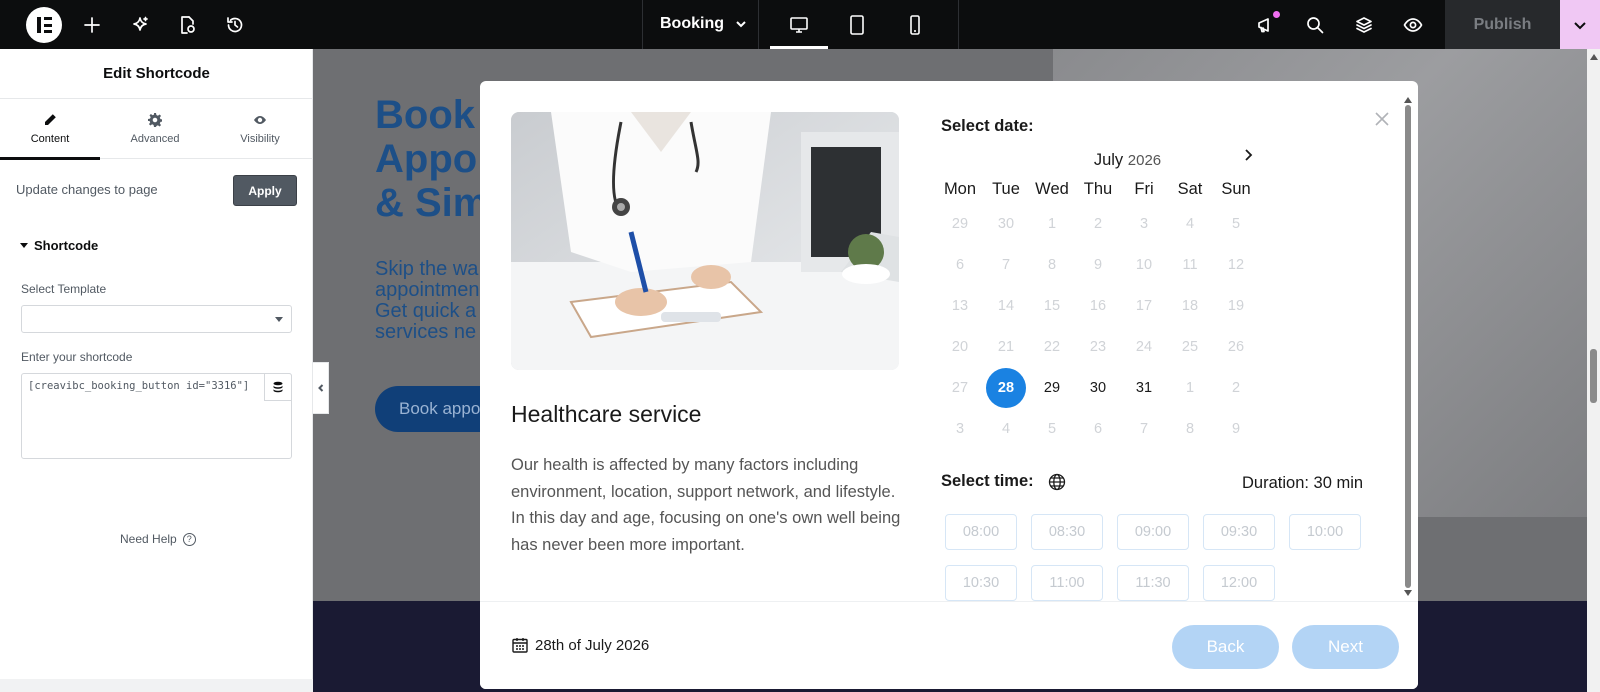  I want to click on top-bar: Booking Publish, so click(800, 24).